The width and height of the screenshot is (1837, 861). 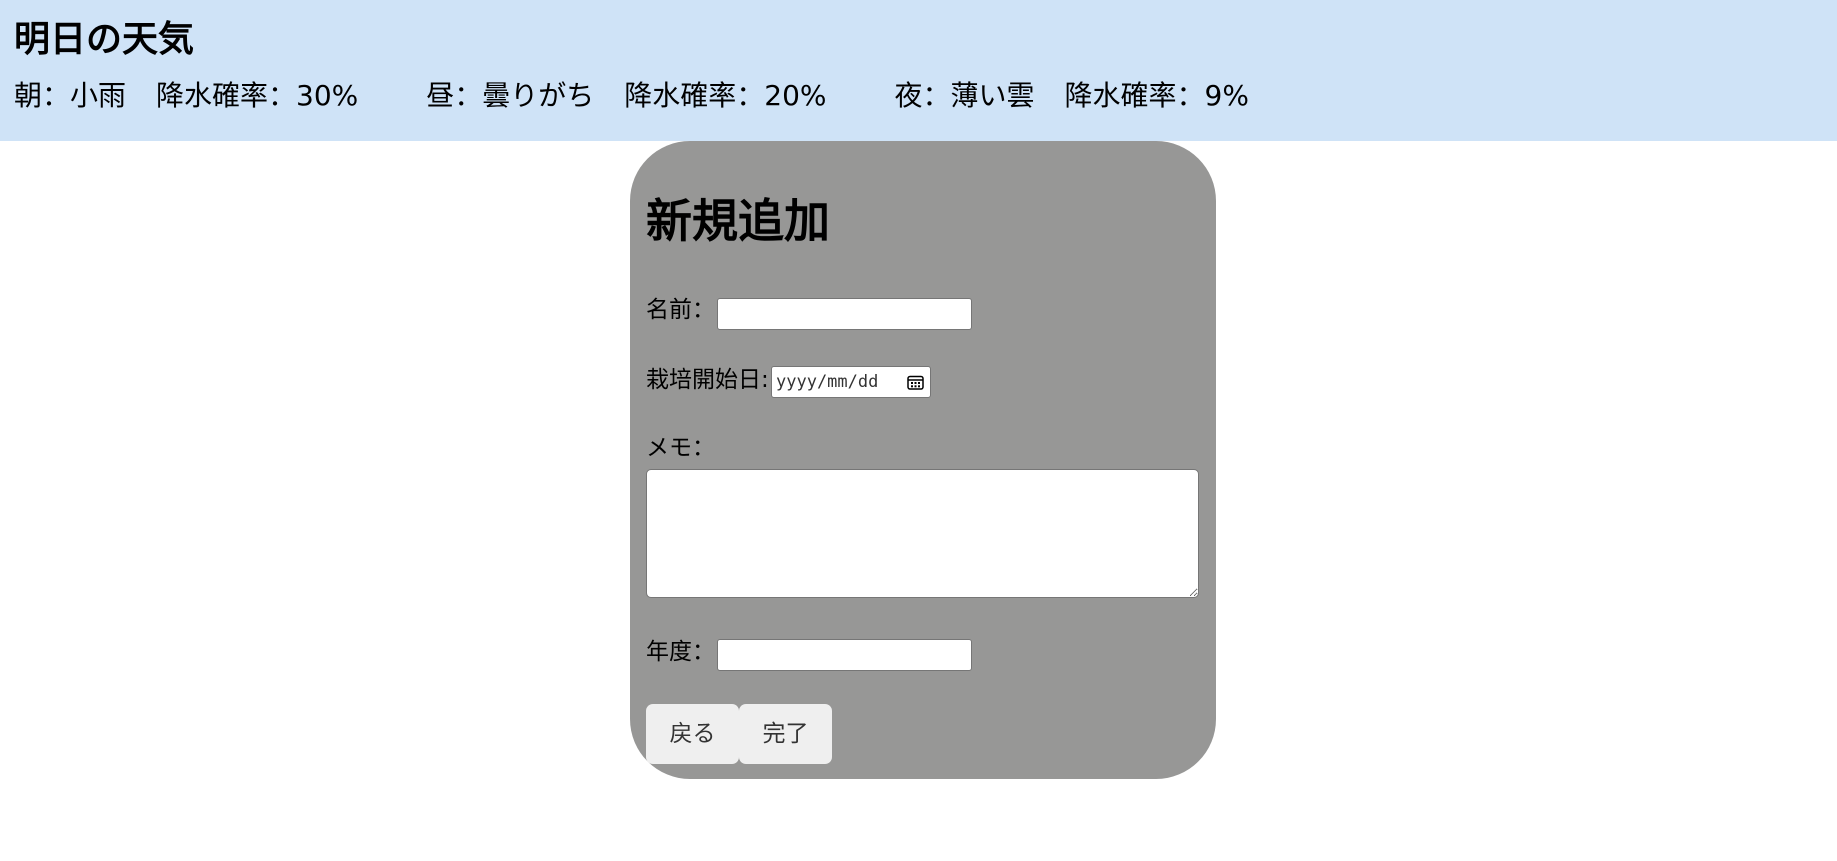 What do you see at coordinates (510, 95) in the screenshot?
I see `weather-noon: 昼：曇りがち` at bounding box center [510, 95].